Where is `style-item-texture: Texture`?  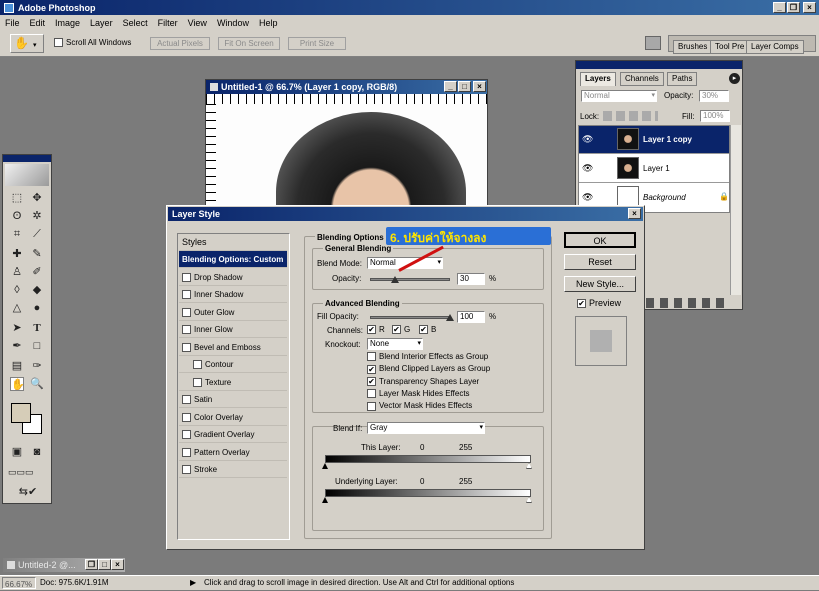
style-item-texture: Texture is located at coordinates (233, 382).